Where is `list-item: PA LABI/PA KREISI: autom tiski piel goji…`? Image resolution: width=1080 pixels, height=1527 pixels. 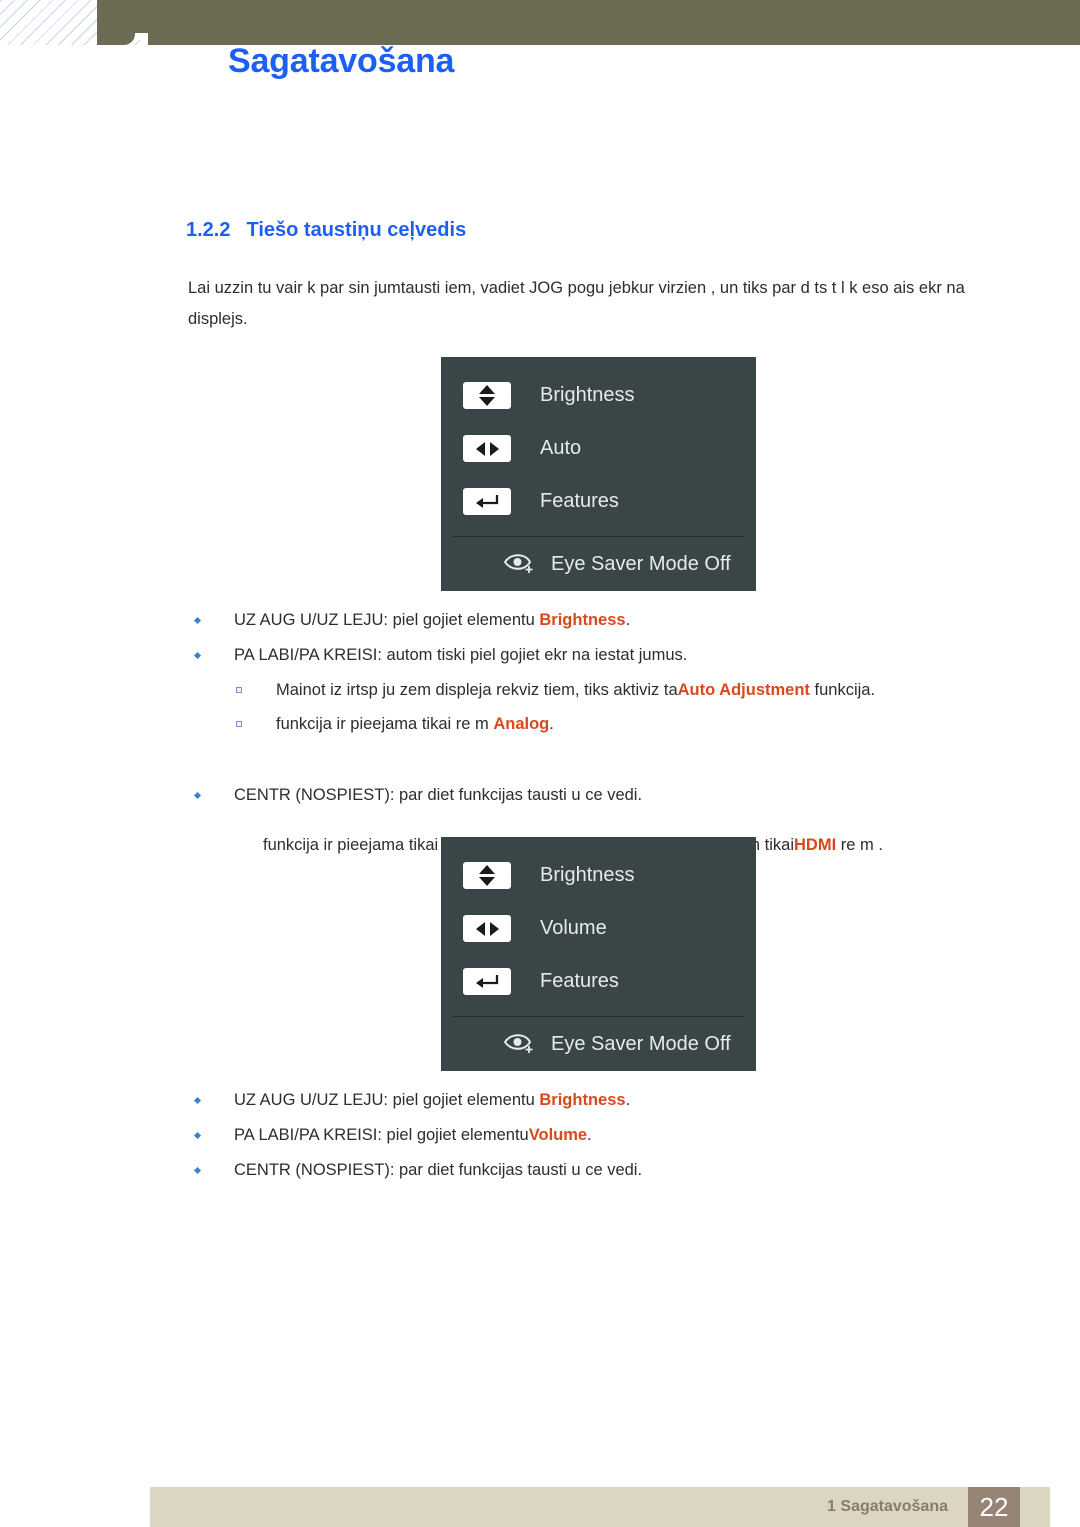 list-item: PA LABI/PA KREISI: autom tiski piel goji… is located at coordinates (603, 655).